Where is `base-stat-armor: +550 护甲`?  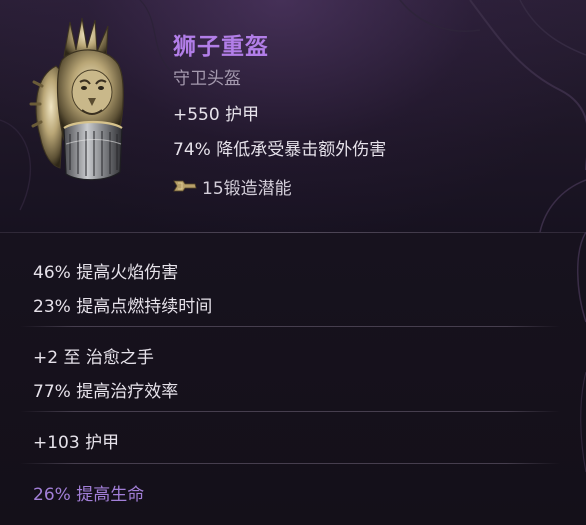
base-stat-armor: +550 护甲 is located at coordinates (216, 115).